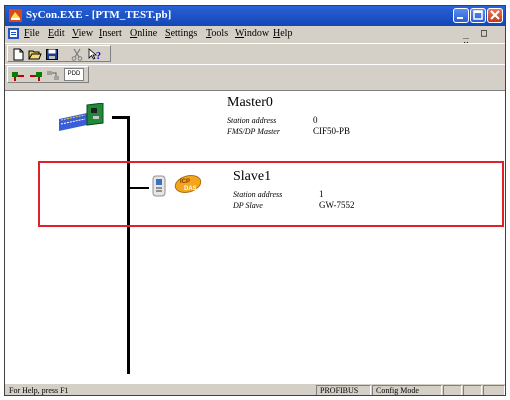 The height and width of the screenshot is (400, 510). I want to click on menu-view: View, so click(82, 33).